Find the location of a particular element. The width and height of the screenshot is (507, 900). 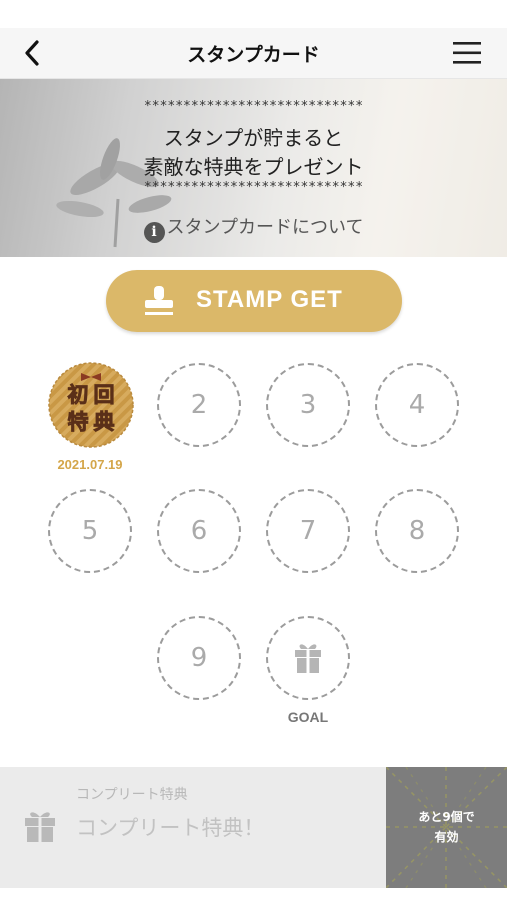

stamp-slot-goal is located at coordinates (308, 658).